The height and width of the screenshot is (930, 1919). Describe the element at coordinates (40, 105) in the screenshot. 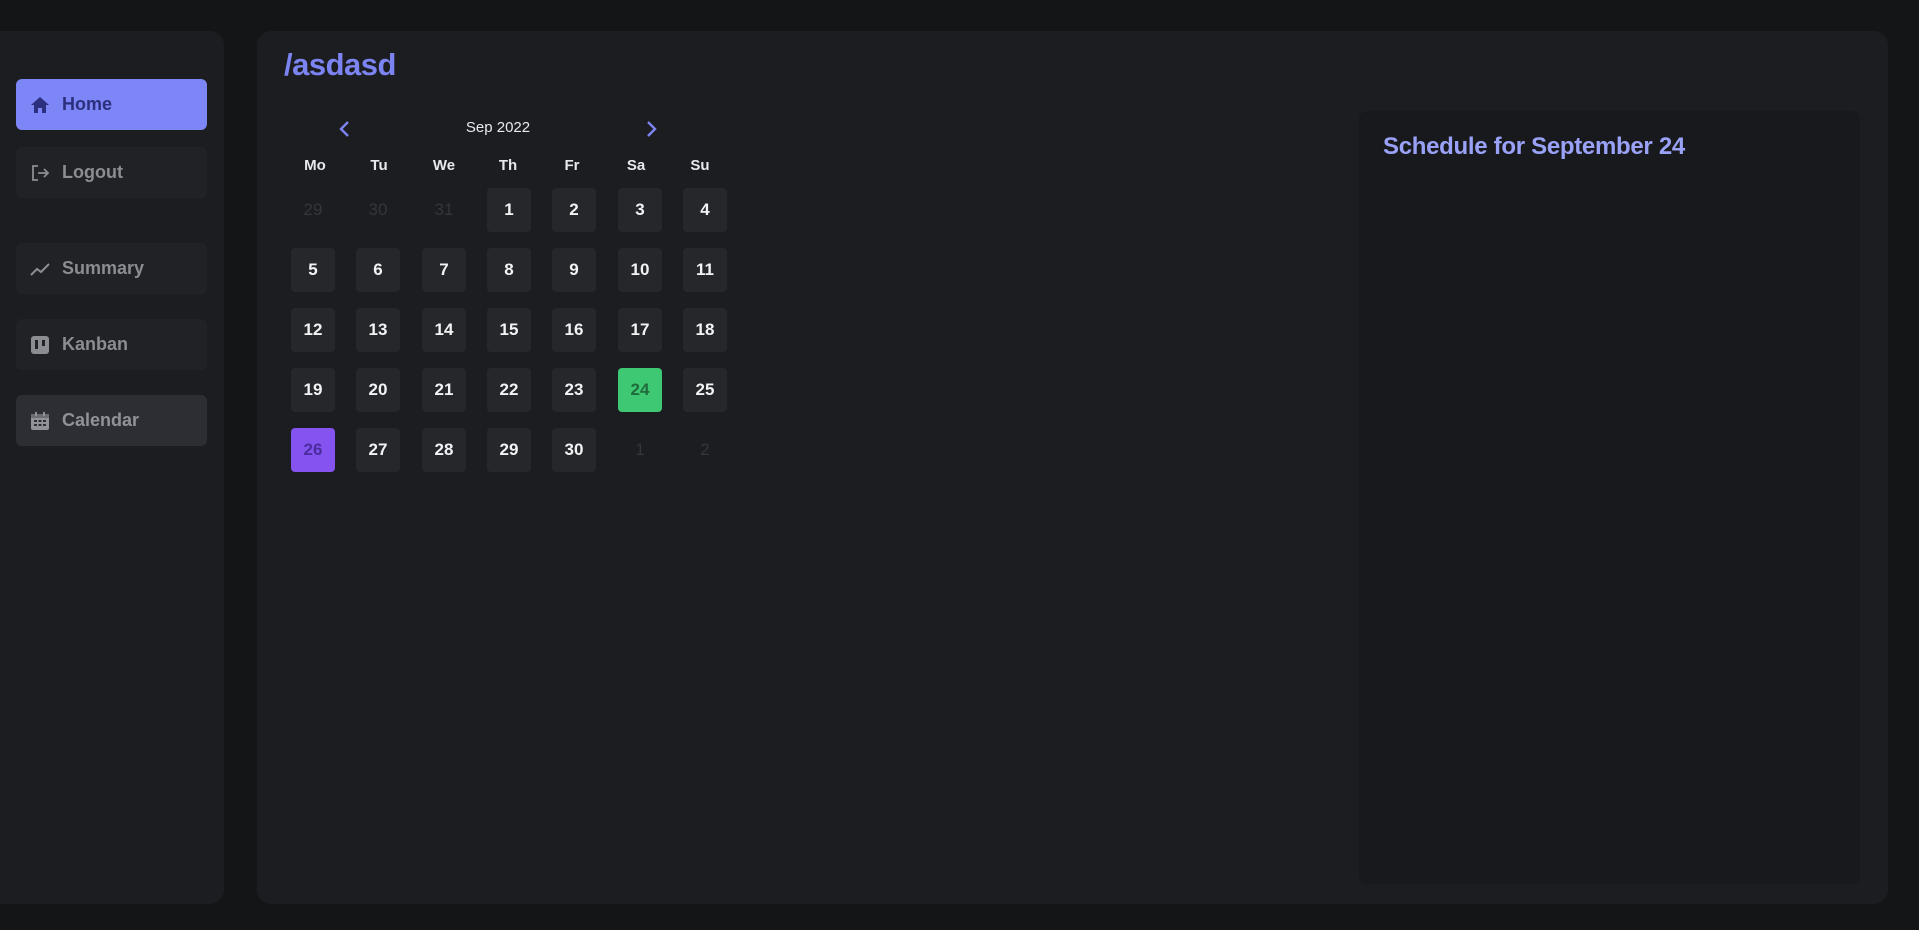

I see `home-icon` at that location.